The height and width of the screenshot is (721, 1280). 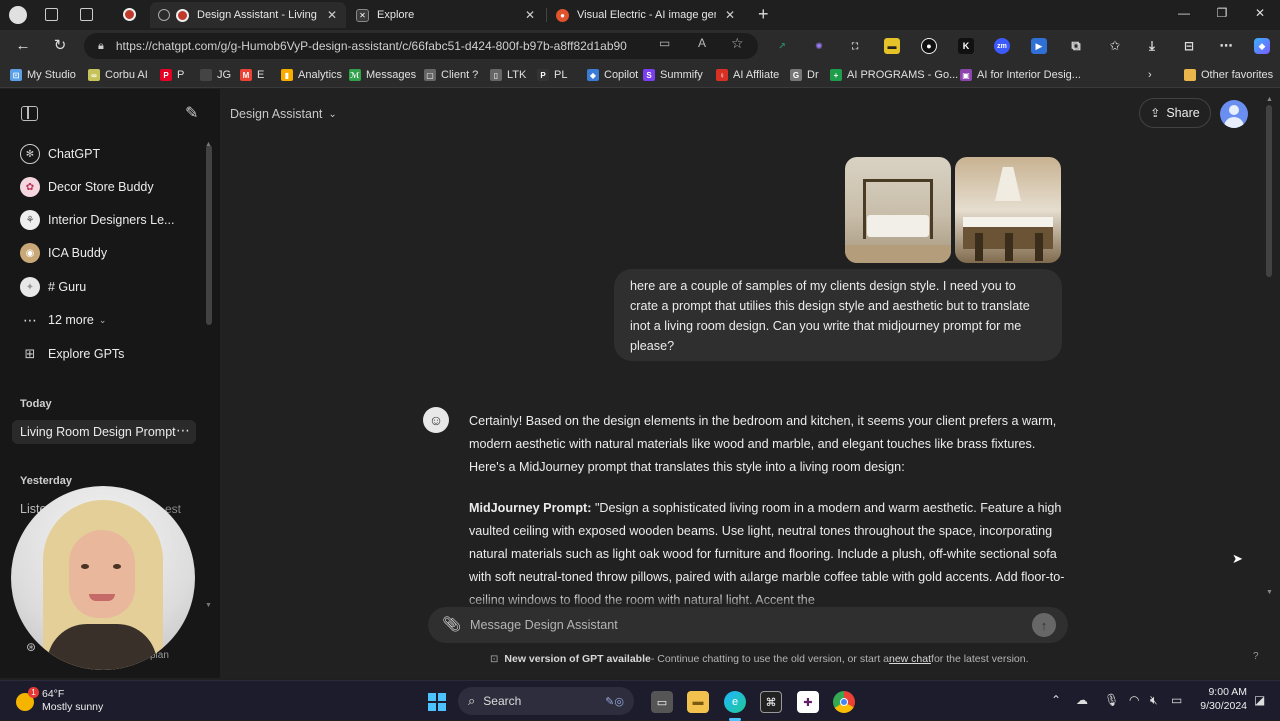 I want to click on camera-icon: ▭, so click(x=664, y=43).